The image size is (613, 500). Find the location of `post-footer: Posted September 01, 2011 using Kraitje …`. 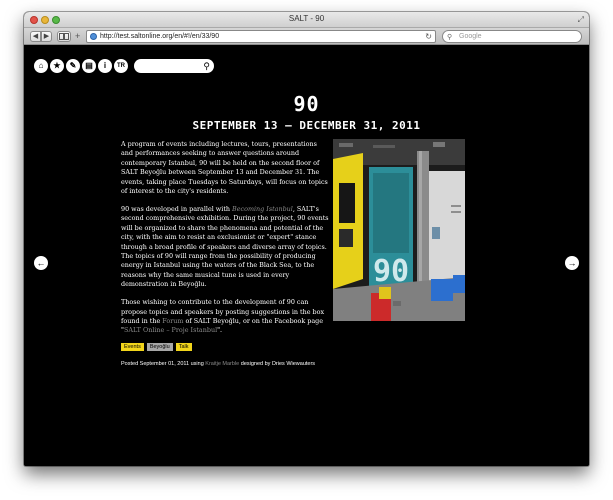

post-footer: Posted September 01, 2011 using Kraitje … is located at coordinates (218, 364).